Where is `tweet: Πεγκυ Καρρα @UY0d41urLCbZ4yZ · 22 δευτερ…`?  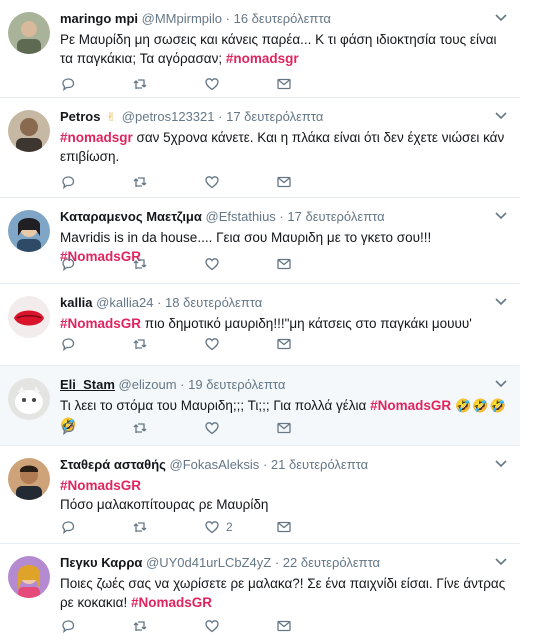
tweet: Πεγκυ Καρρα @UY0d41urLCbZ4yZ · 22 δευτερ… is located at coordinates (260, 592).